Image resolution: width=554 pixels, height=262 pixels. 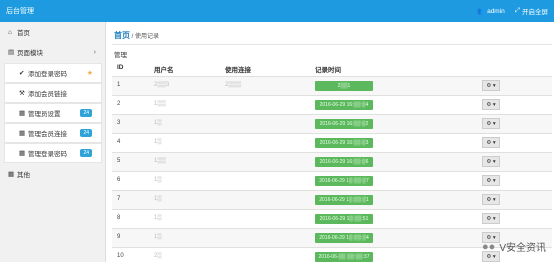 I want to click on cell-time-badge: 2▒▒1, so click(x=344, y=86).